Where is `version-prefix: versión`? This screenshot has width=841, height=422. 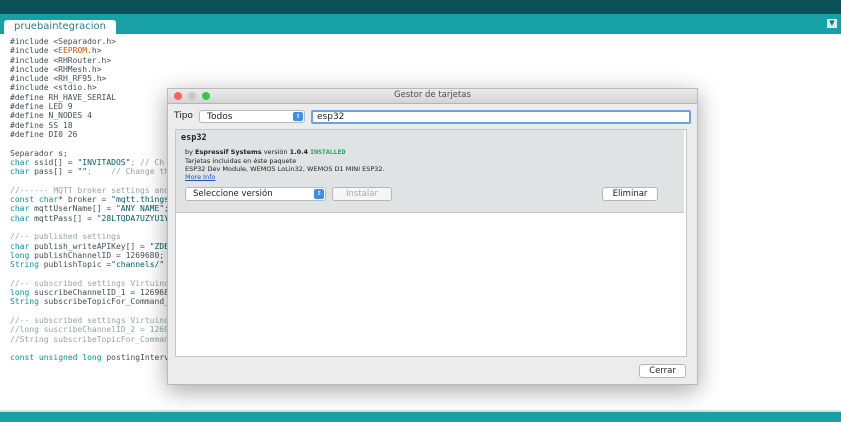
version-prefix: versión is located at coordinates (275, 152).